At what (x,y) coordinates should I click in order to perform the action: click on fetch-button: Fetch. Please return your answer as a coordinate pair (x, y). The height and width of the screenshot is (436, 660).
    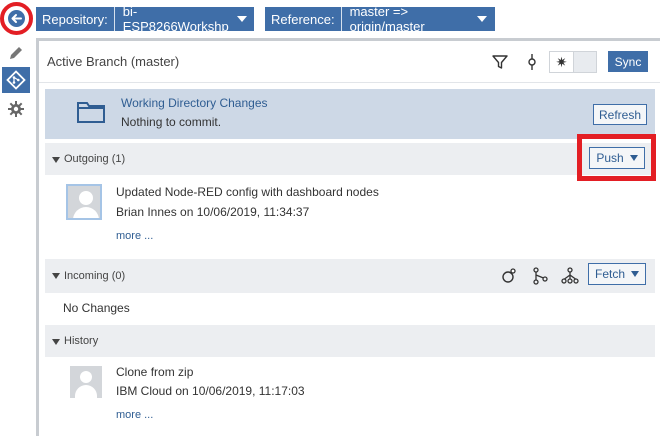
    Looking at the image, I should click on (617, 274).